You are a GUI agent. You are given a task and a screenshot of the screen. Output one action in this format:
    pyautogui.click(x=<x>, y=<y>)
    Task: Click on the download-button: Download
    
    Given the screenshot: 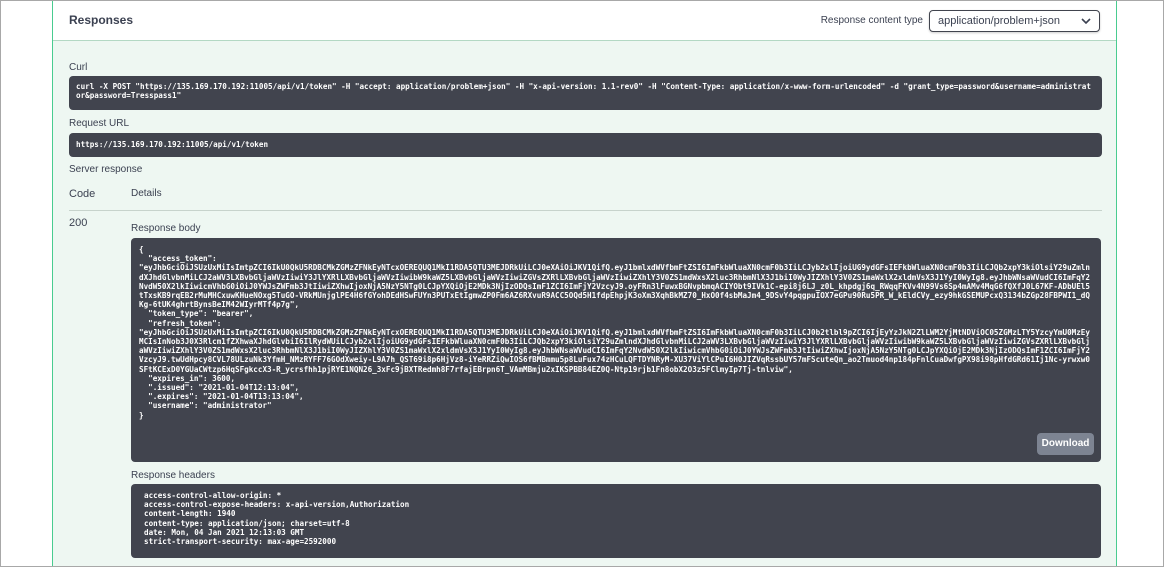 What is the action you would take?
    pyautogui.click(x=1065, y=444)
    